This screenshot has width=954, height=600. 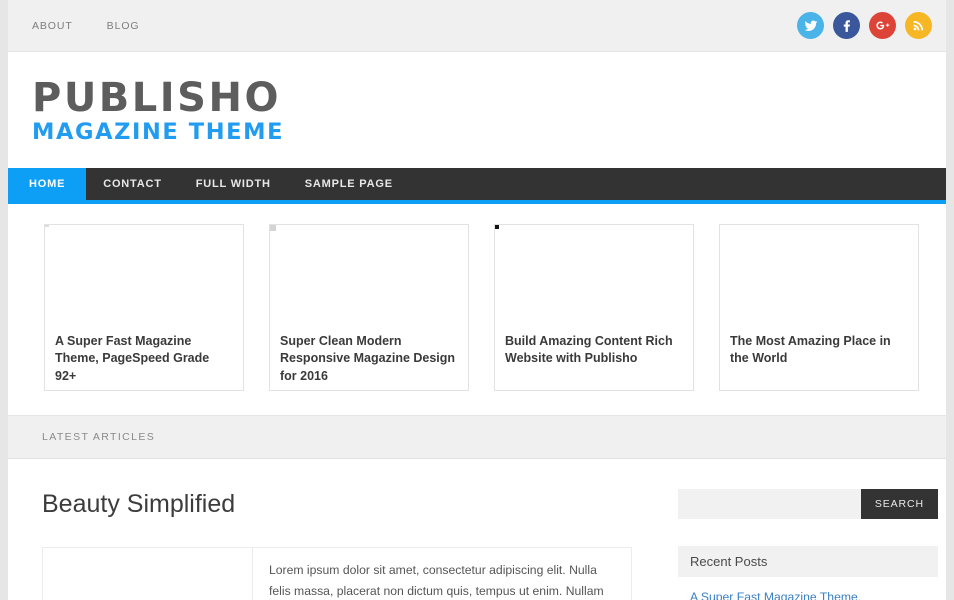 What do you see at coordinates (489, 98) in the screenshot?
I see `site-logo-title: PUBLISHO` at bounding box center [489, 98].